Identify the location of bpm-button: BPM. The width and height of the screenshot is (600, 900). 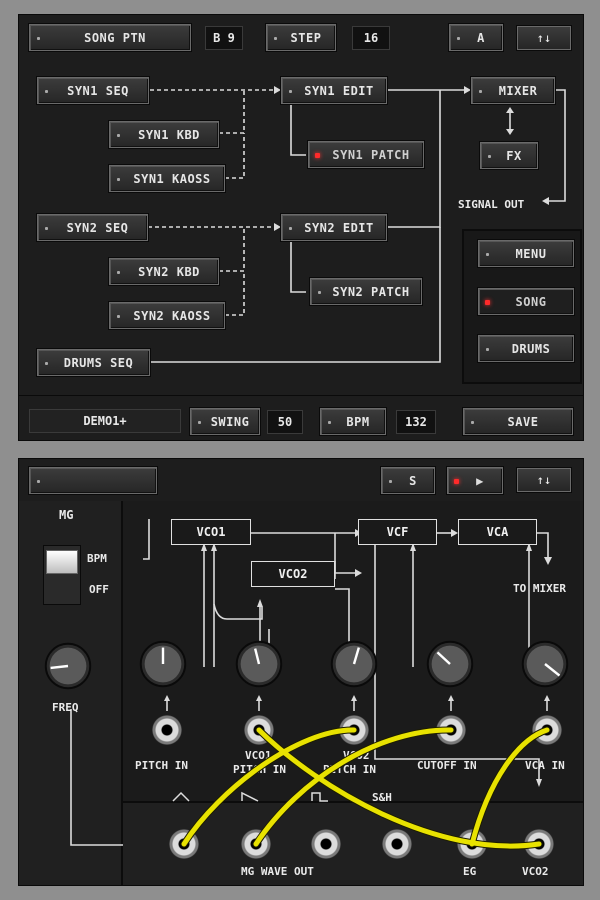
(353, 421).